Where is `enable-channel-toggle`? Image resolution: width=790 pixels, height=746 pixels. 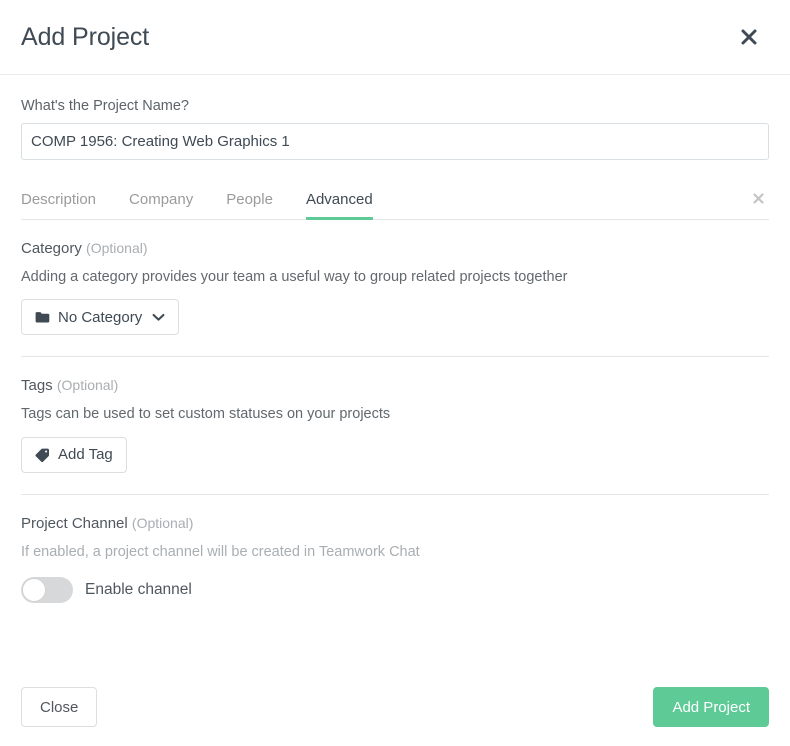 enable-channel-toggle is located at coordinates (47, 590).